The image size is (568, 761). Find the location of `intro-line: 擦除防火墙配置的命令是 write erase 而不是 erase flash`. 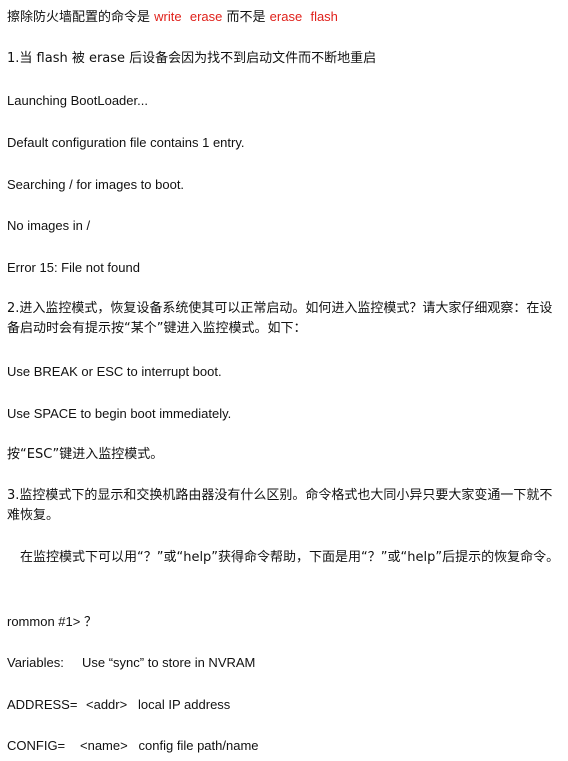

intro-line: 擦除防火墙配置的命令是 write erase 而不是 erase flash is located at coordinates (285, 17).